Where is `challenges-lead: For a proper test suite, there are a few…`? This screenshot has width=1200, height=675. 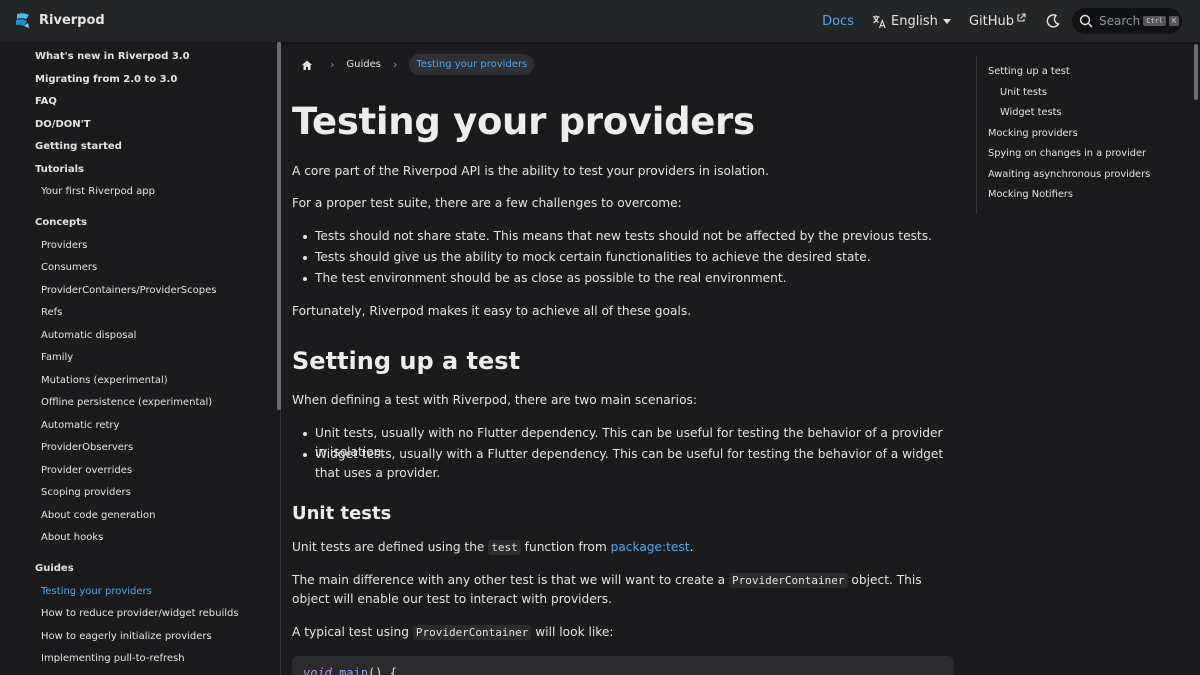 challenges-lead: For a proper test suite, there are a few… is located at coordinates (487, 203).